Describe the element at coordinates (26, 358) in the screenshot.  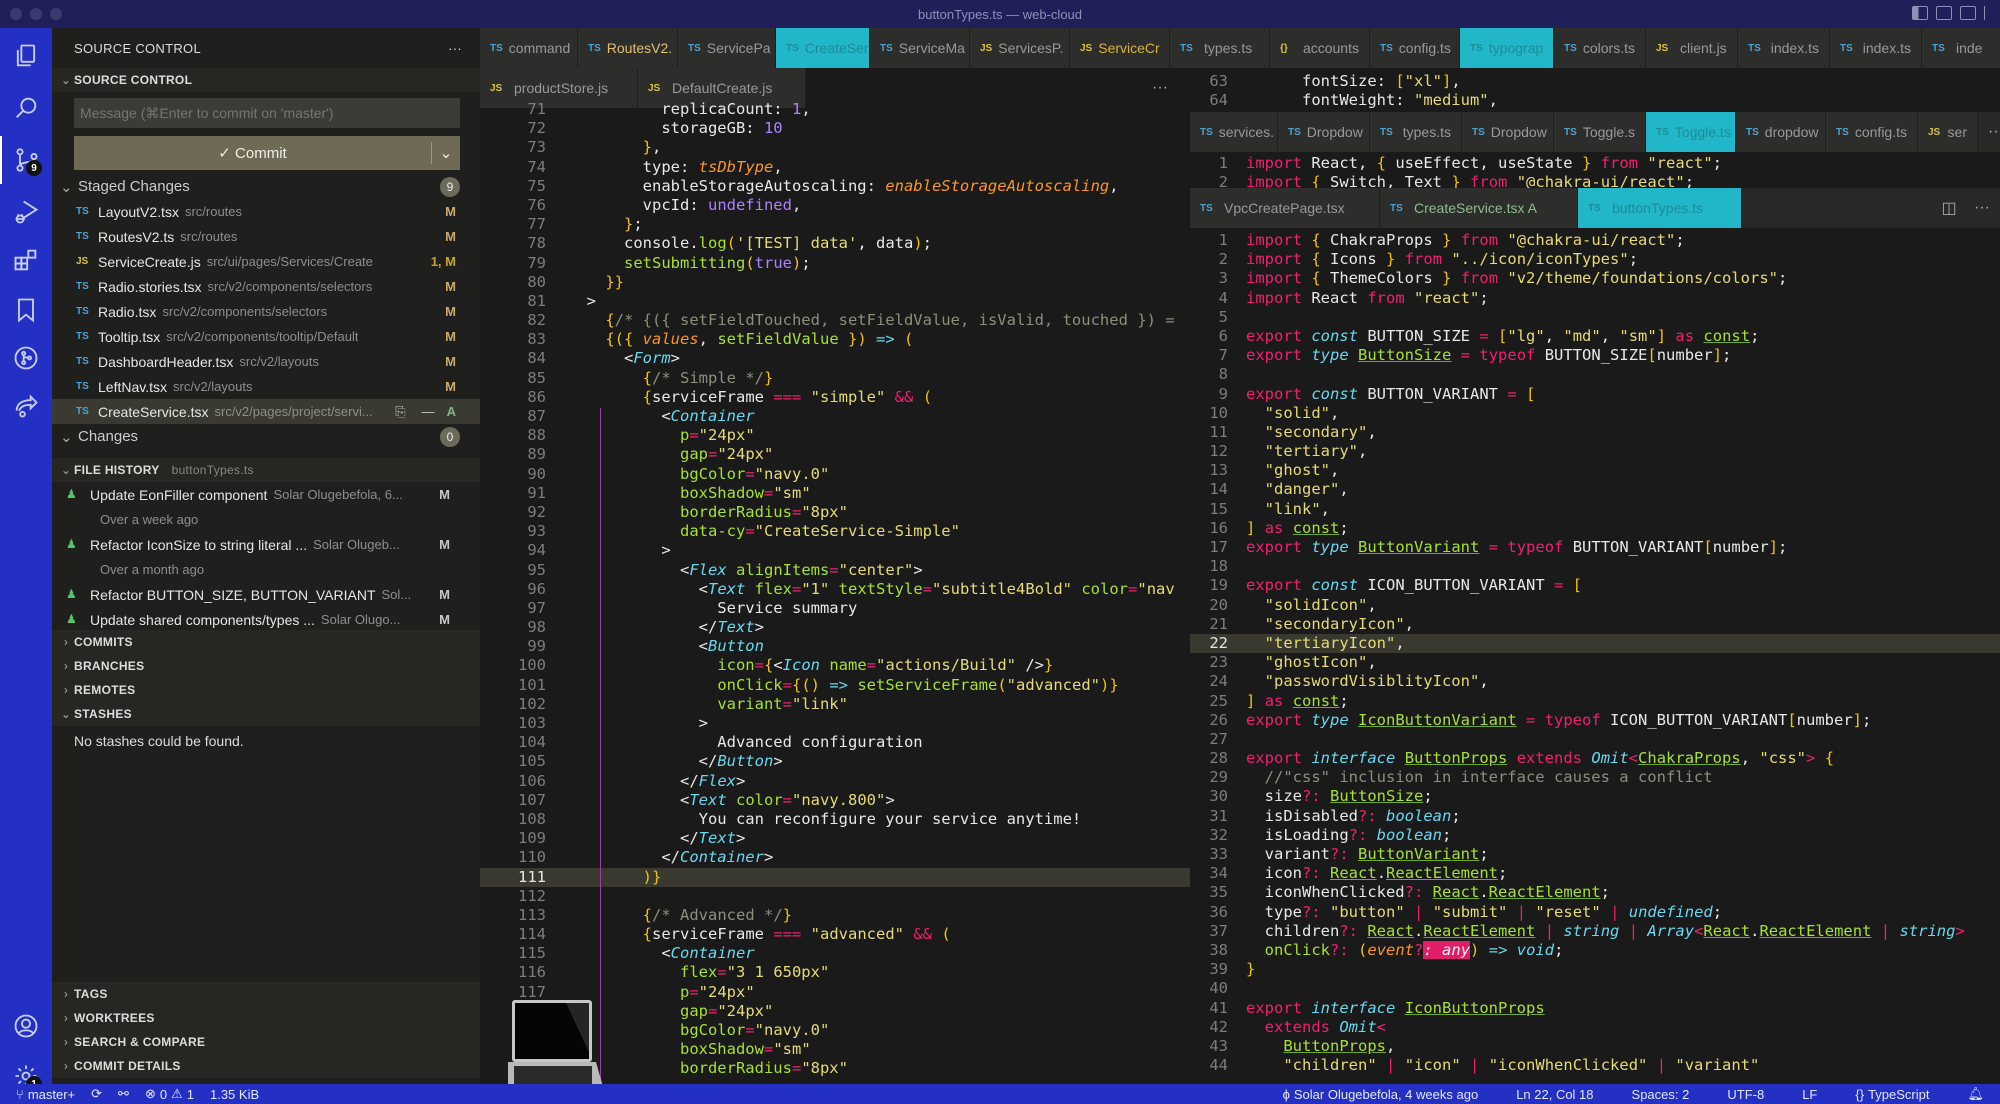
I see `activity-gitlens` at that location.